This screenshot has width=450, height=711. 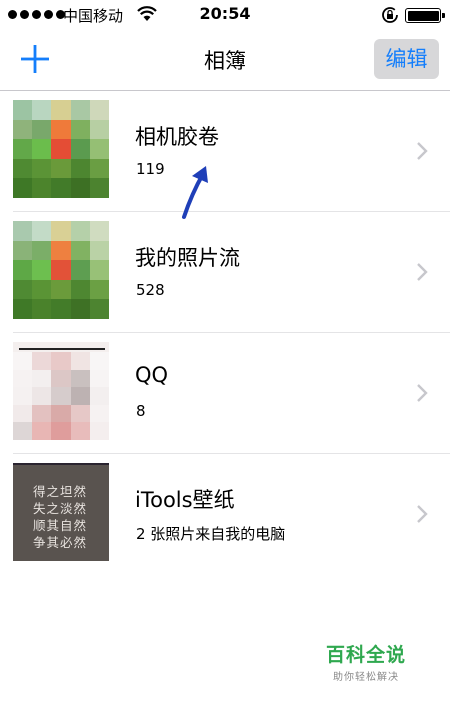 I want to click on rotation-lock-icon, so click(x=390, y=15).